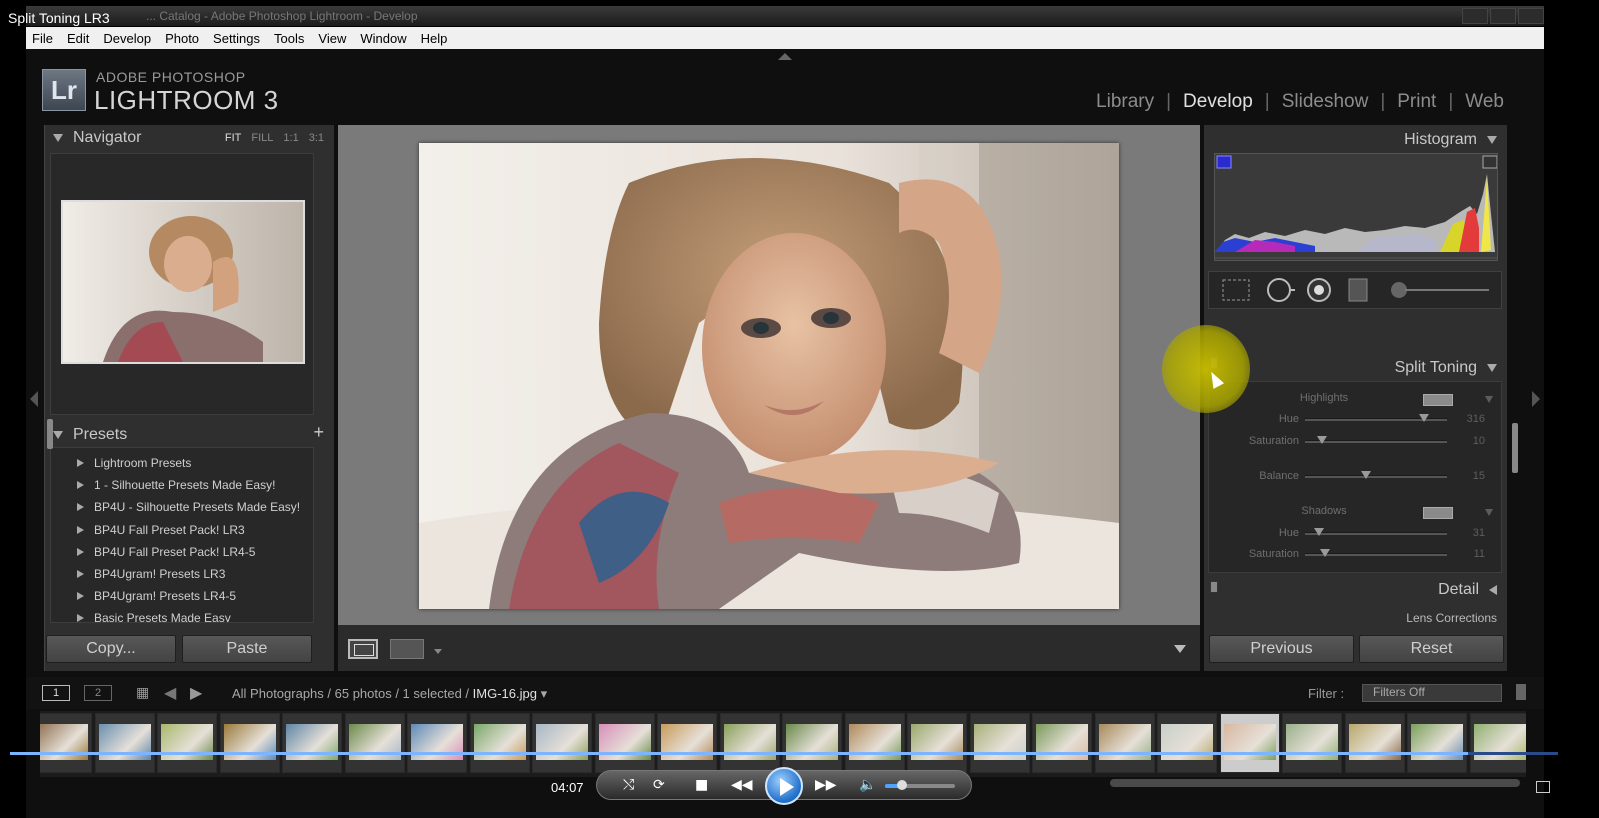 The image size is (1599, 818). Describe the element at coordinates (1358, 290) in the screenshot. I see `graduated-filter-icon` at that location.